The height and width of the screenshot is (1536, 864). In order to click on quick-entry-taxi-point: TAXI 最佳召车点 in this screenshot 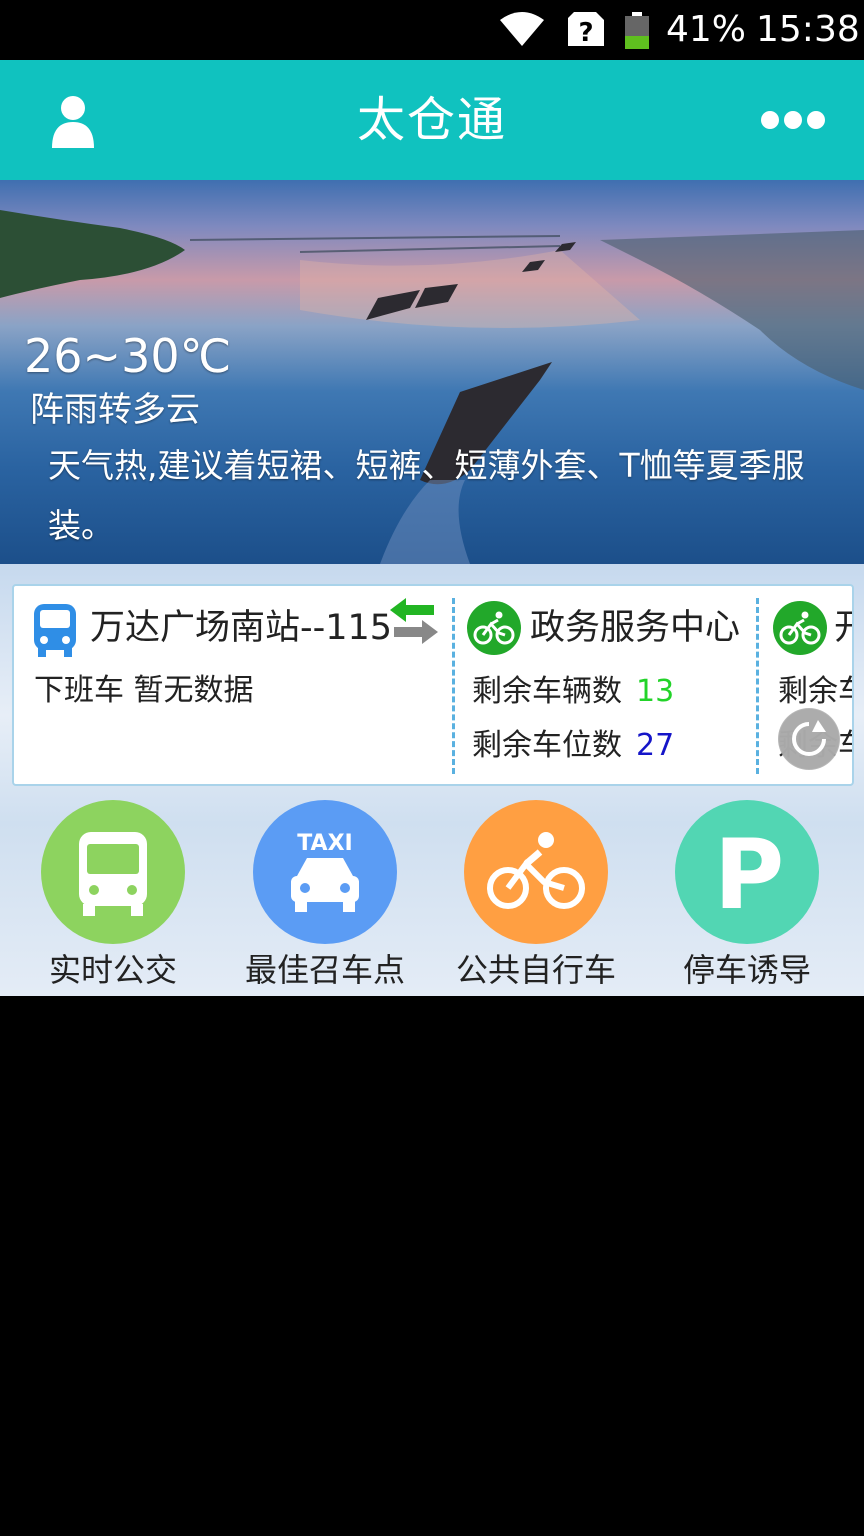, I will do `click(325, 895)`.